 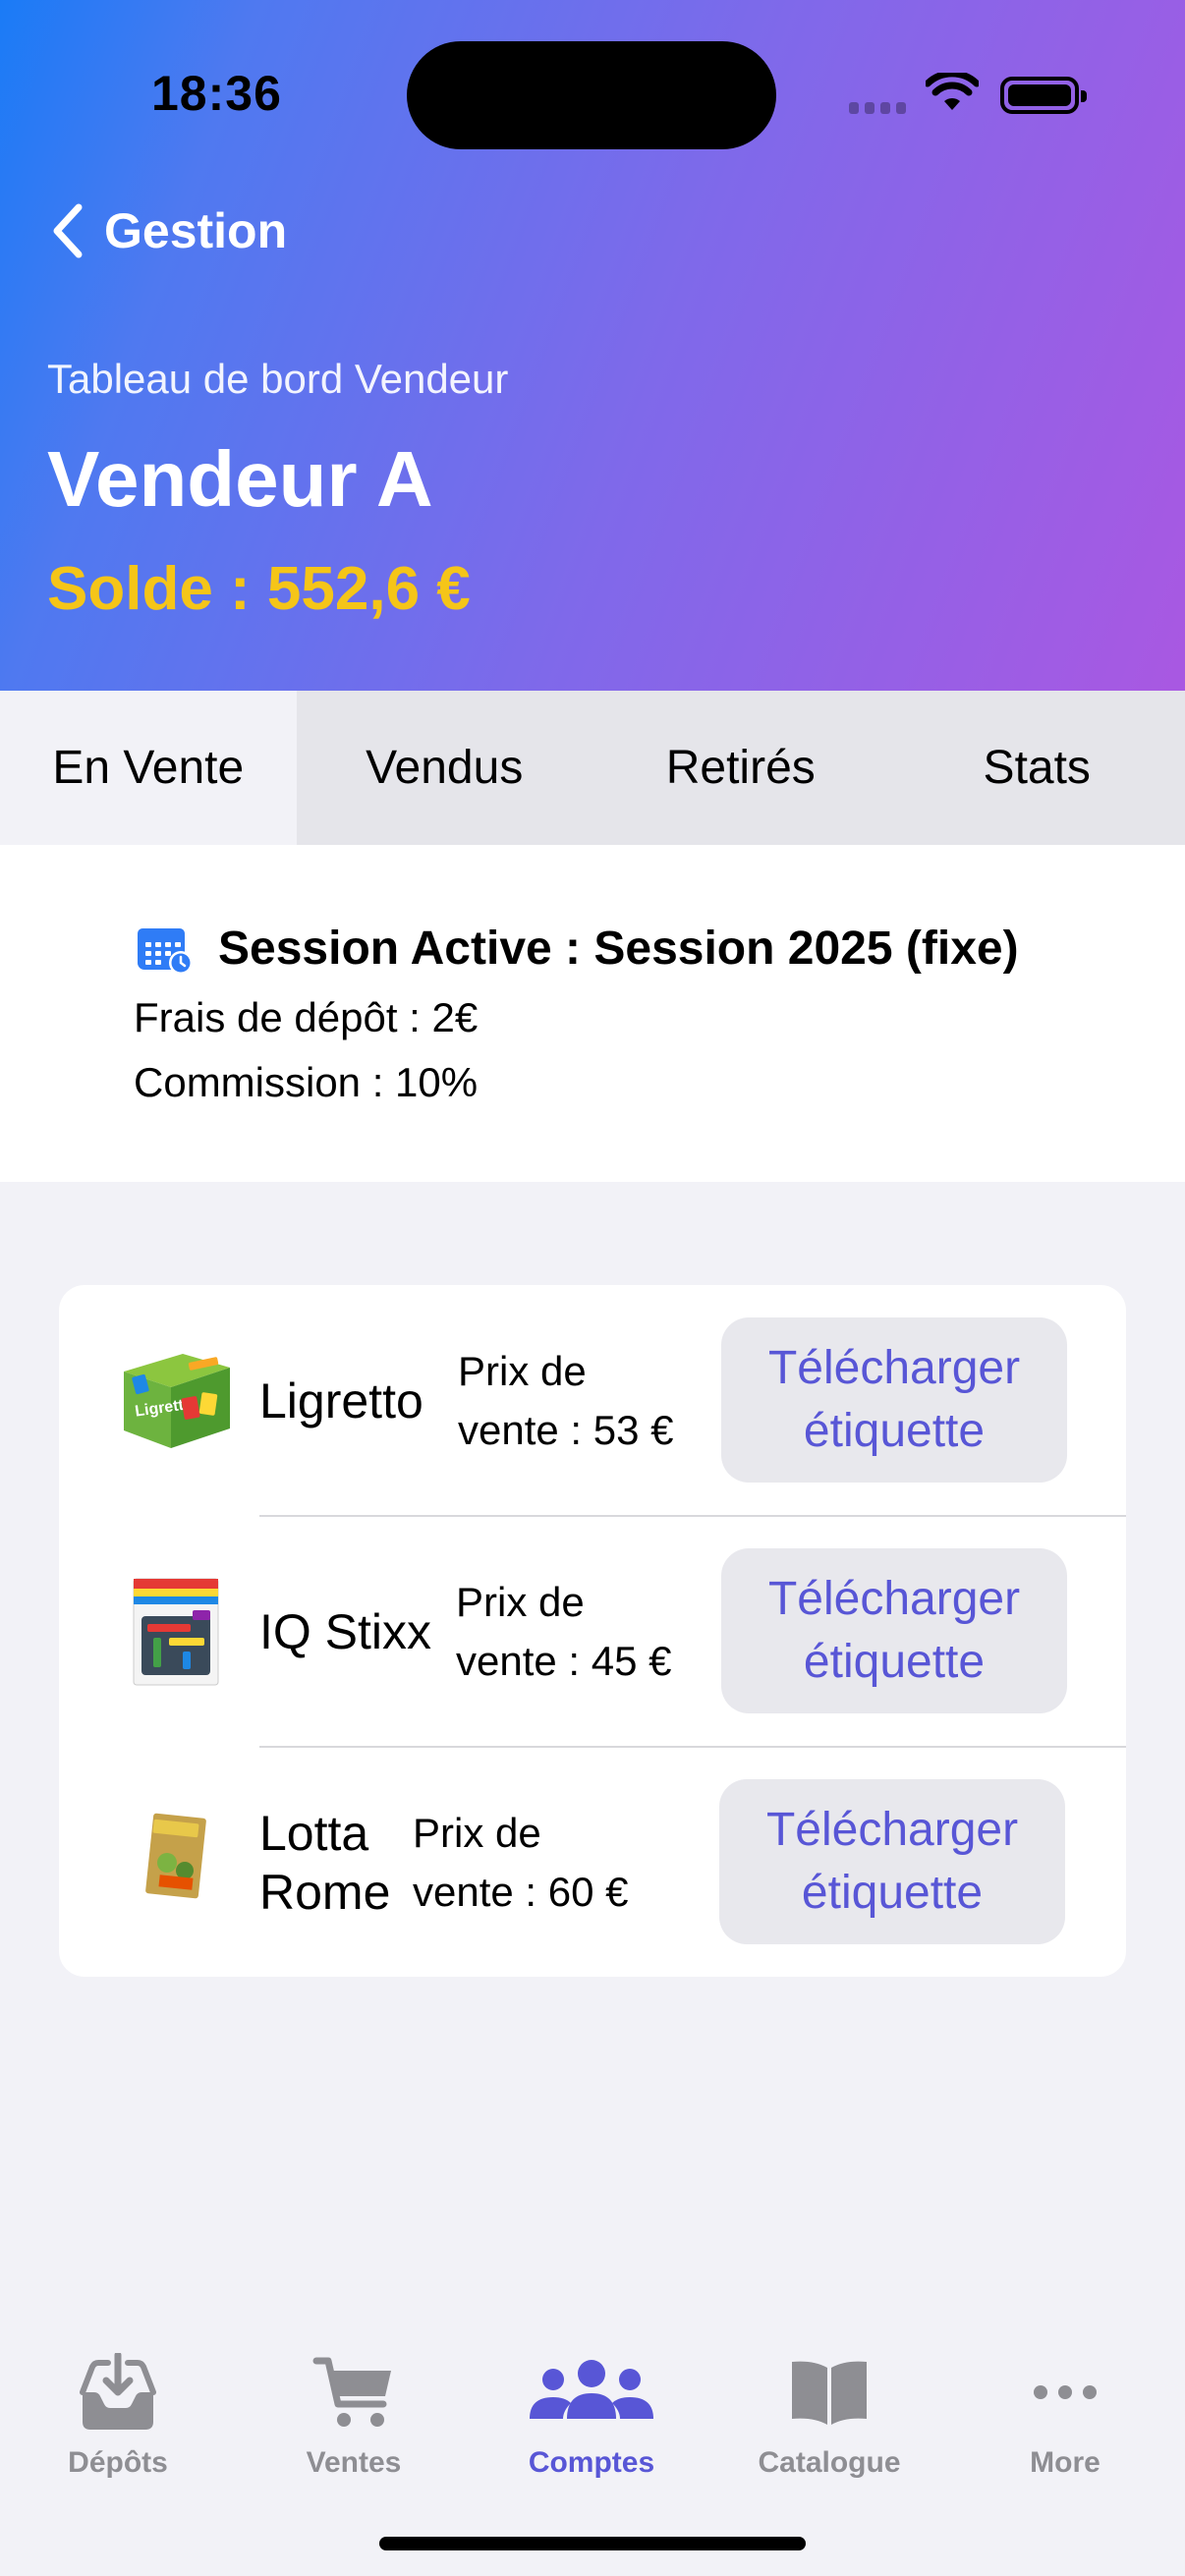 I want to click on product-image-lotta-rome, so click(x=176, y=1856).